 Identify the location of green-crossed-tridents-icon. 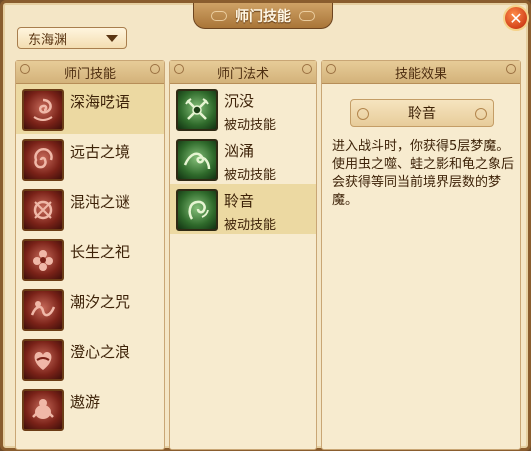
(197, 110).